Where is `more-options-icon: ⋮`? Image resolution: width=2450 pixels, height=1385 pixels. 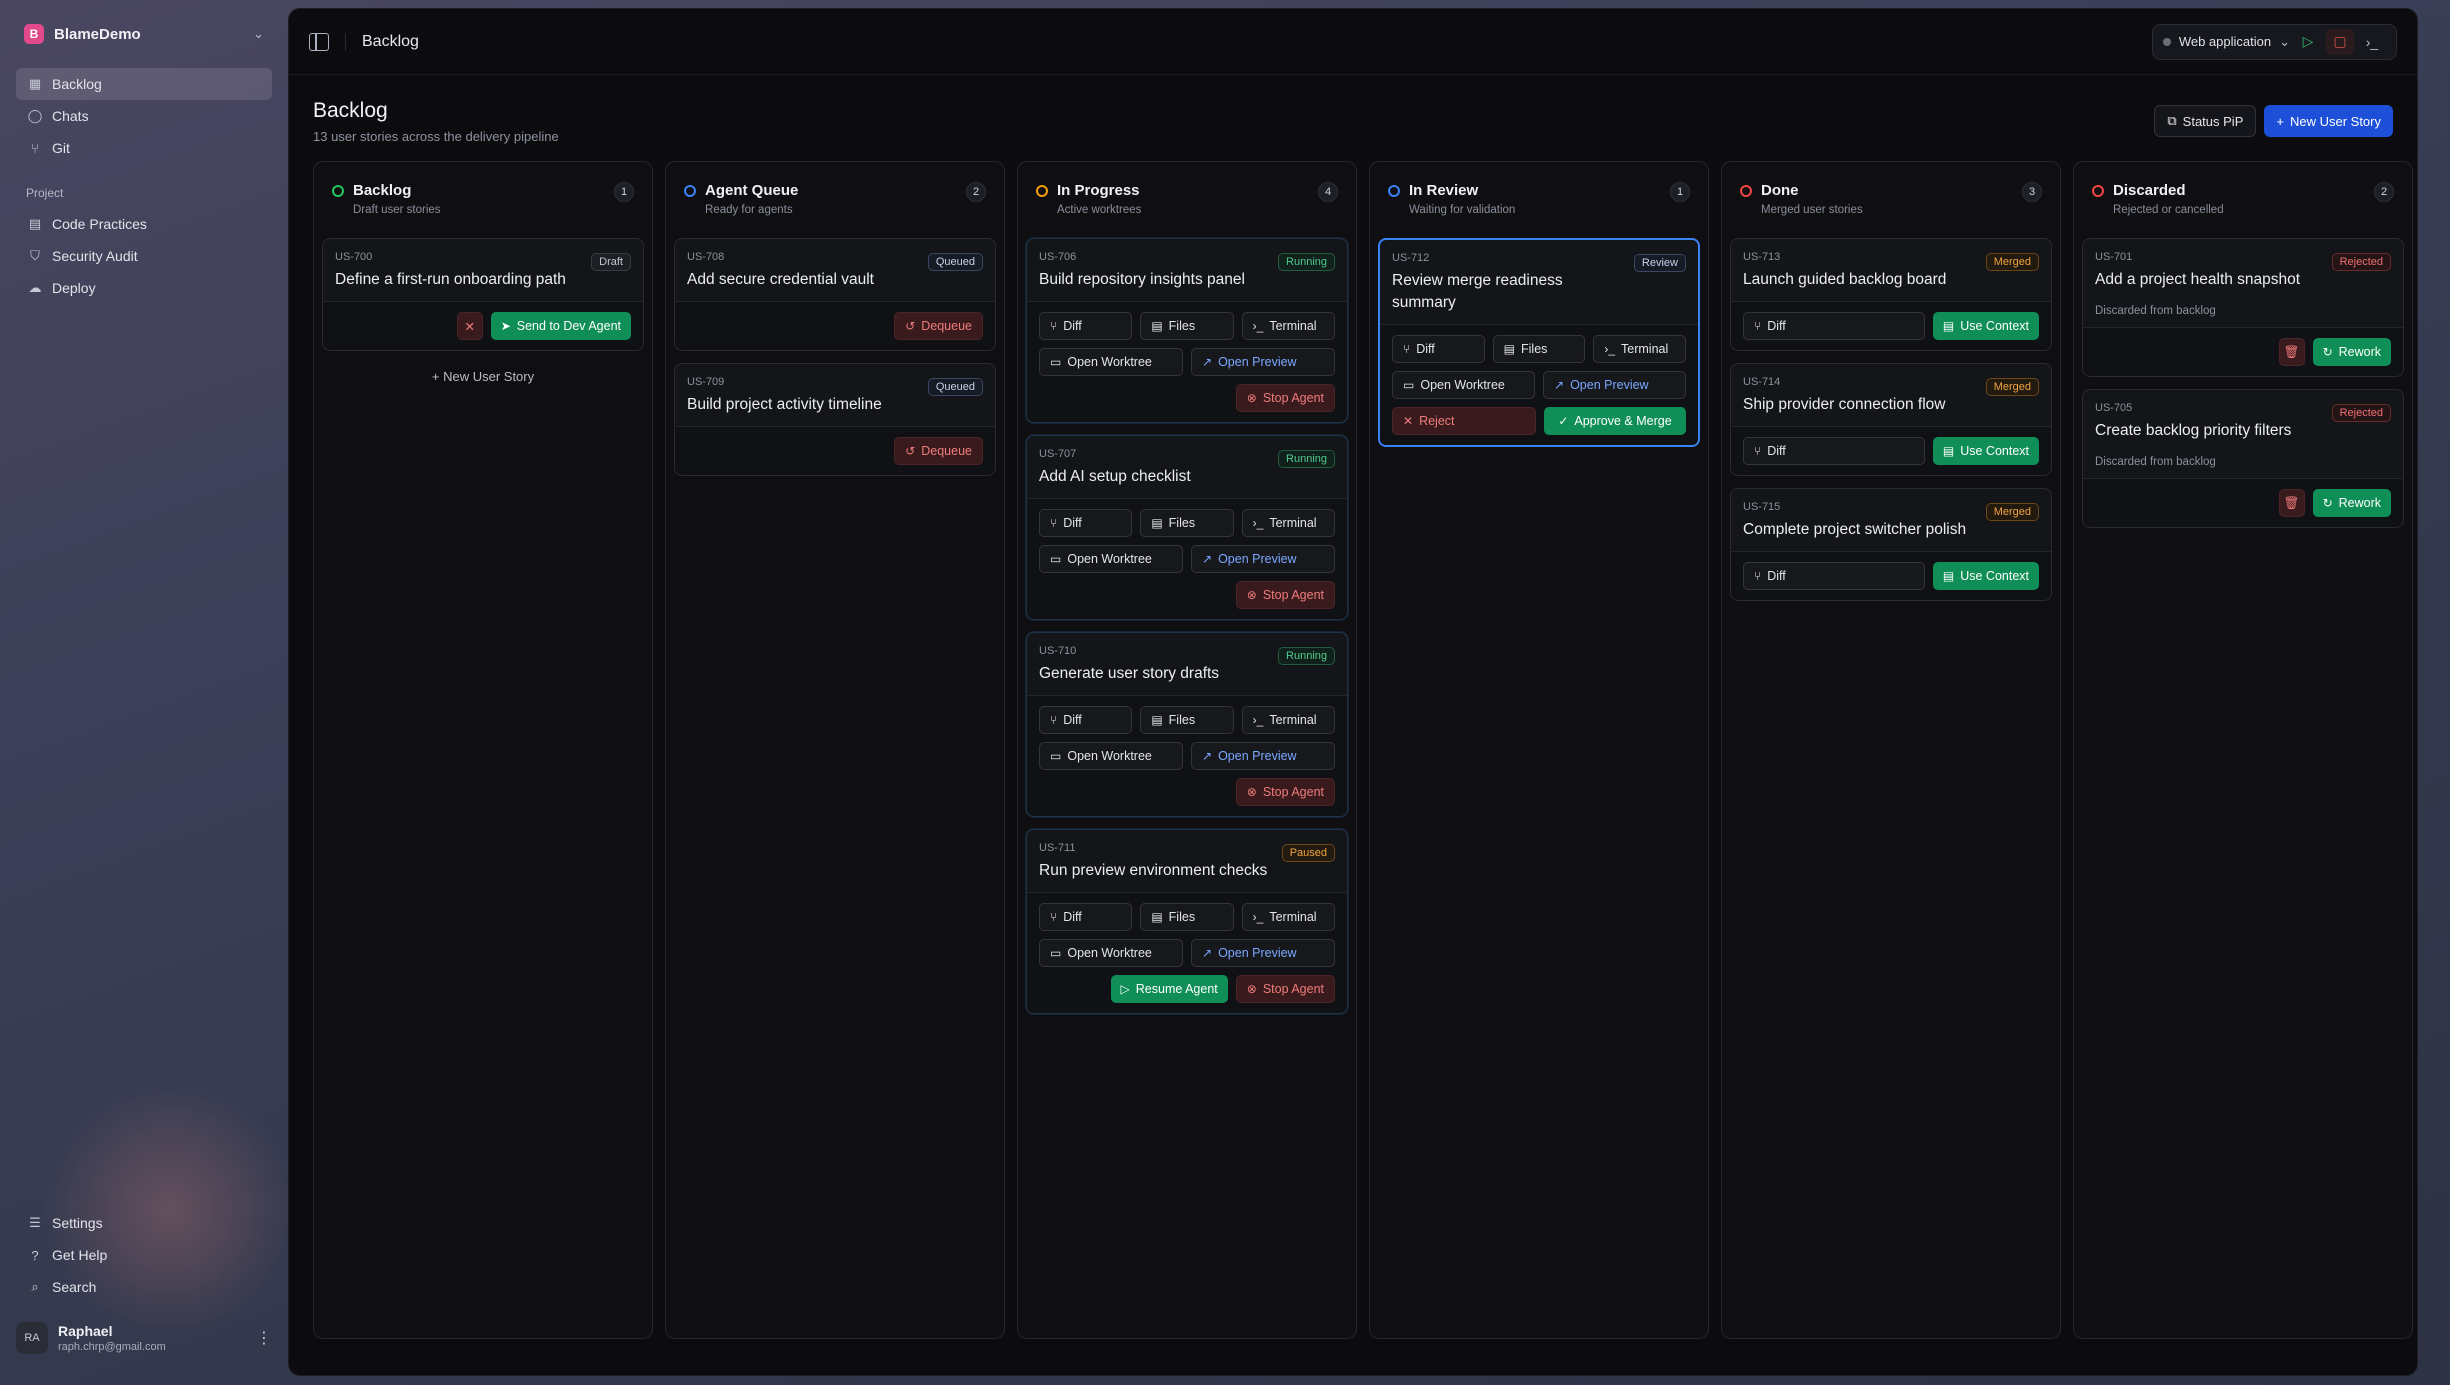
more-options-icon: ⋮ is located at coordinates (264, 1338).